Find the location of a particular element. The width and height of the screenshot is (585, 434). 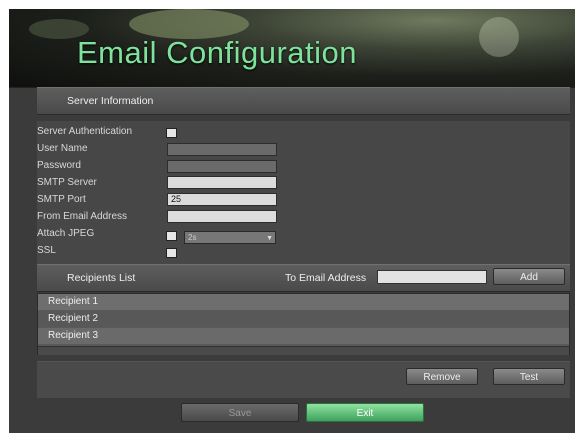

ssl-checkbox is located at coordinates (171, 253).